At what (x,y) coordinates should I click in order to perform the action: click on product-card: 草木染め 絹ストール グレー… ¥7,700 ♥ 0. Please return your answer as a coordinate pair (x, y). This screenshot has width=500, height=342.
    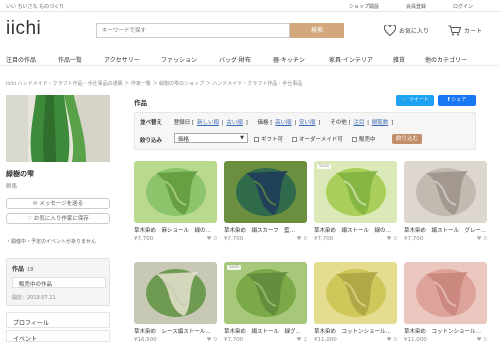
    Looking at the image, I should click on (445, 201).